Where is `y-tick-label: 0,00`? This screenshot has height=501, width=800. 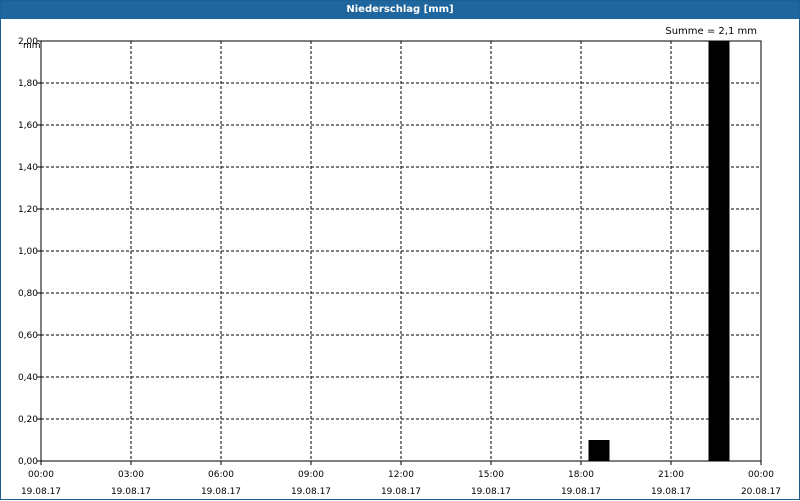 y-tick-label: 0,00 is located at coordinates (28, 462).